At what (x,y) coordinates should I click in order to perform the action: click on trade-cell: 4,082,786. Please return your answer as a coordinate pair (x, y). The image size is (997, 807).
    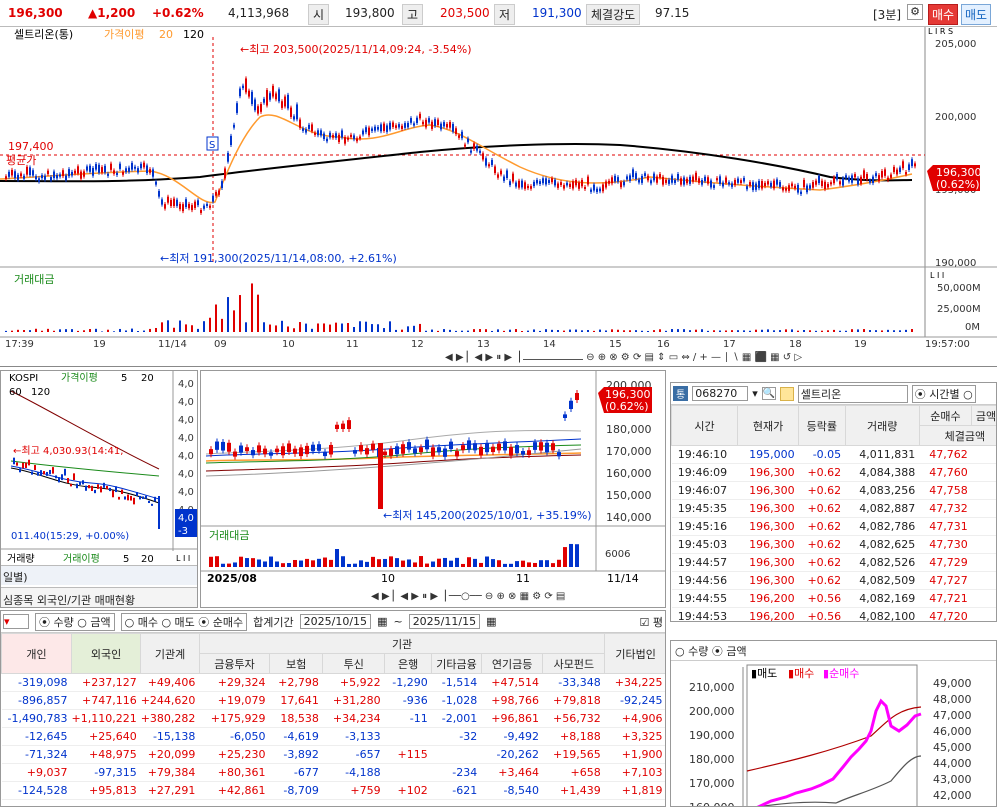
    Looking at the image, I should click on (882, 526).